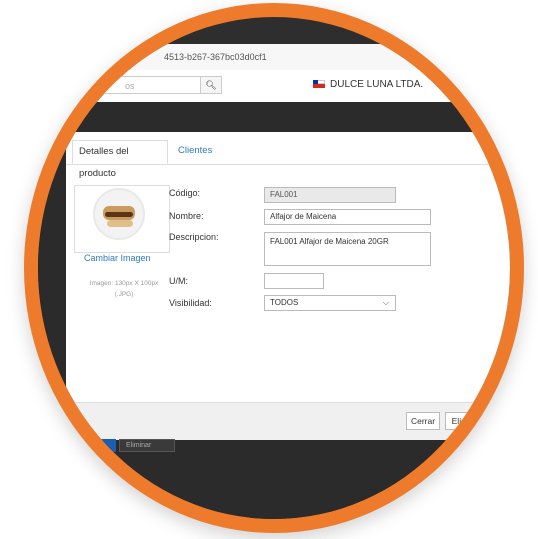  Describe the element at coordinates (294, 281) in the screenshot. I see `um-field` at that location.